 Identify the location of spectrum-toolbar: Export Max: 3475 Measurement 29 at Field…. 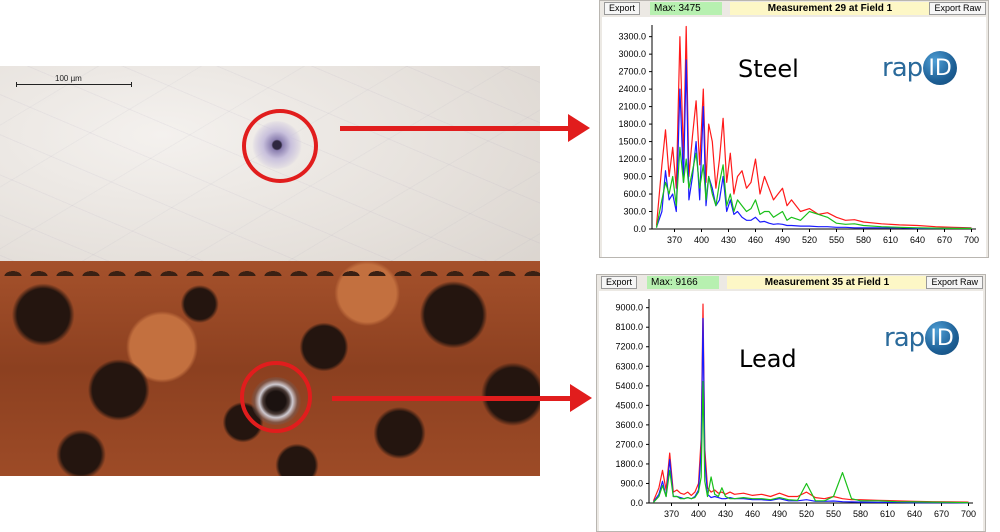
(794, 8).